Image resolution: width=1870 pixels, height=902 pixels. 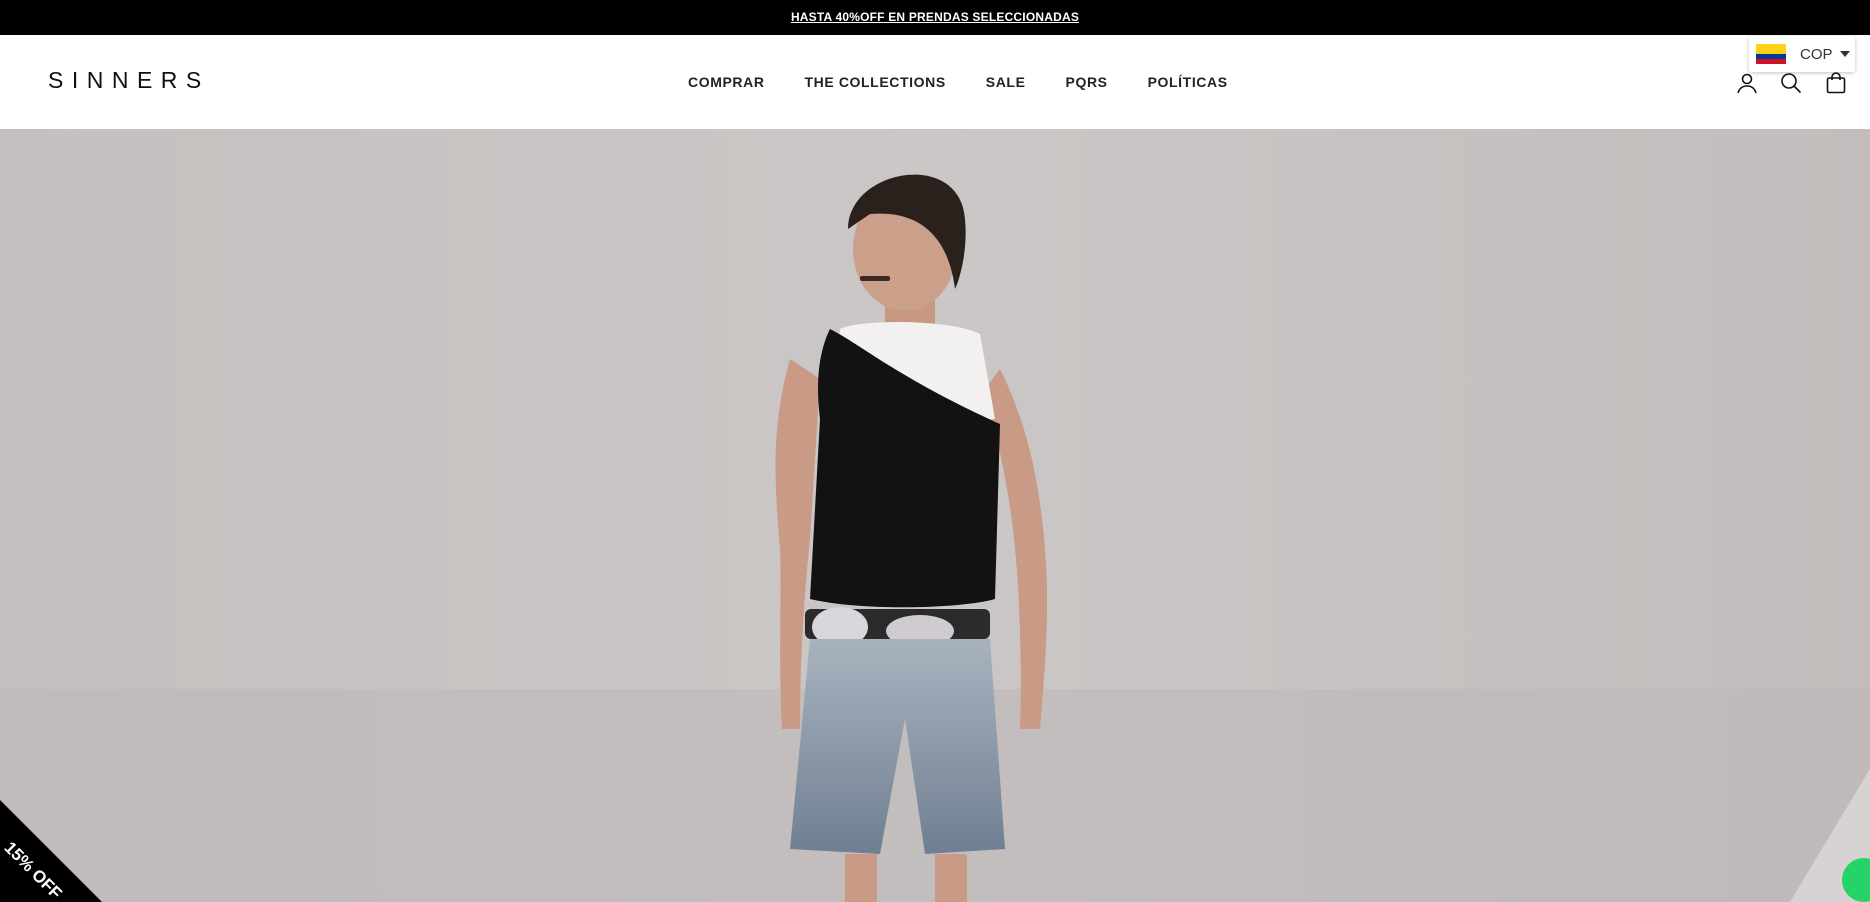 What do you see at coordinates (726, 82) in the screenshot?
I see `nav-item-comprar: COMPRAR` at bounding box center [726, 82].